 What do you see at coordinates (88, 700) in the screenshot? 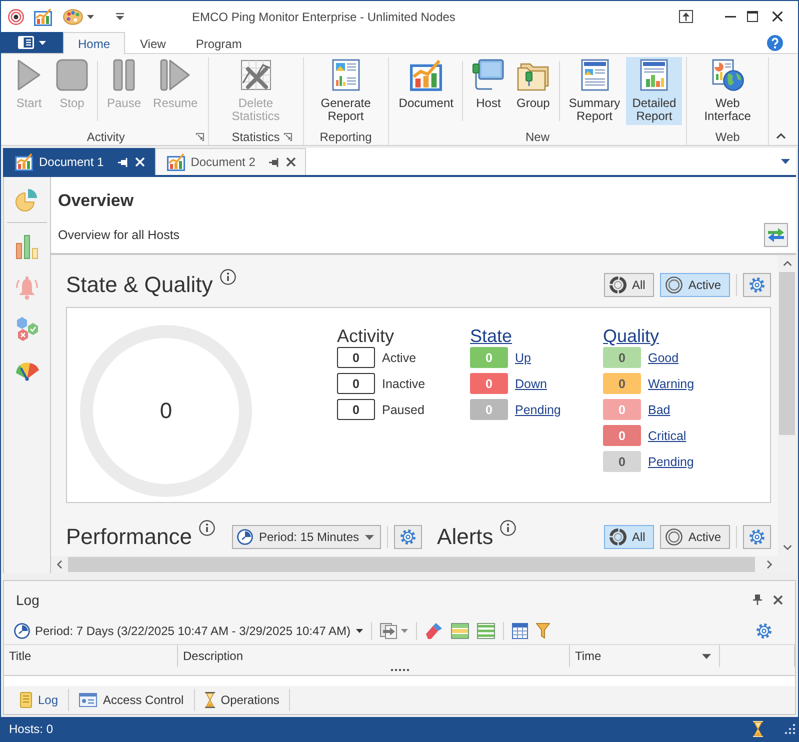
I see `id-card-icon` at bounding box center [88, 700].